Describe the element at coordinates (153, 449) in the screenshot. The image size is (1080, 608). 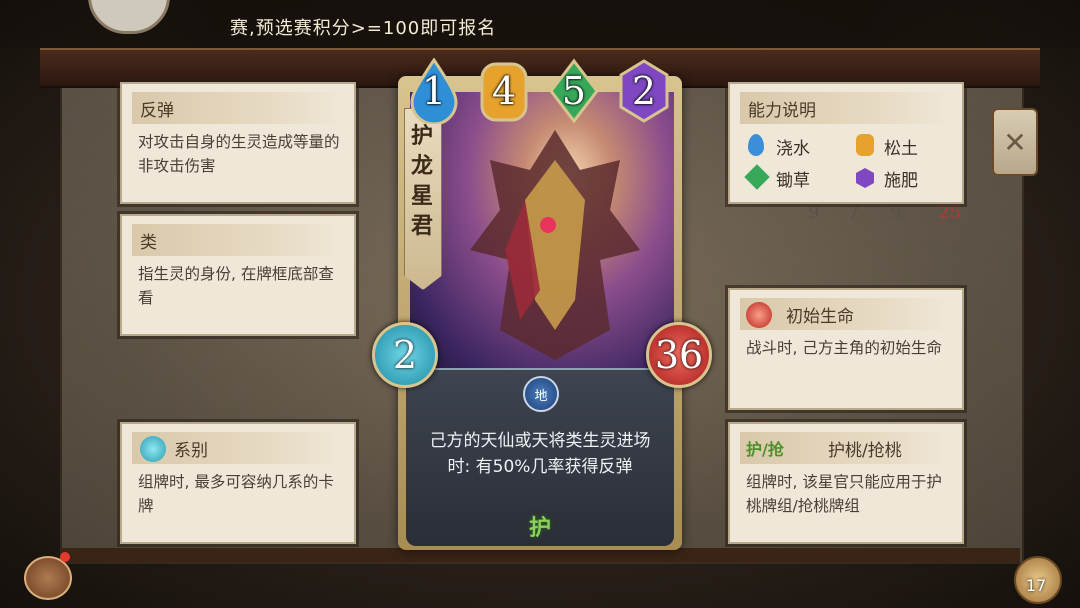
I see `series-icon` at that location.